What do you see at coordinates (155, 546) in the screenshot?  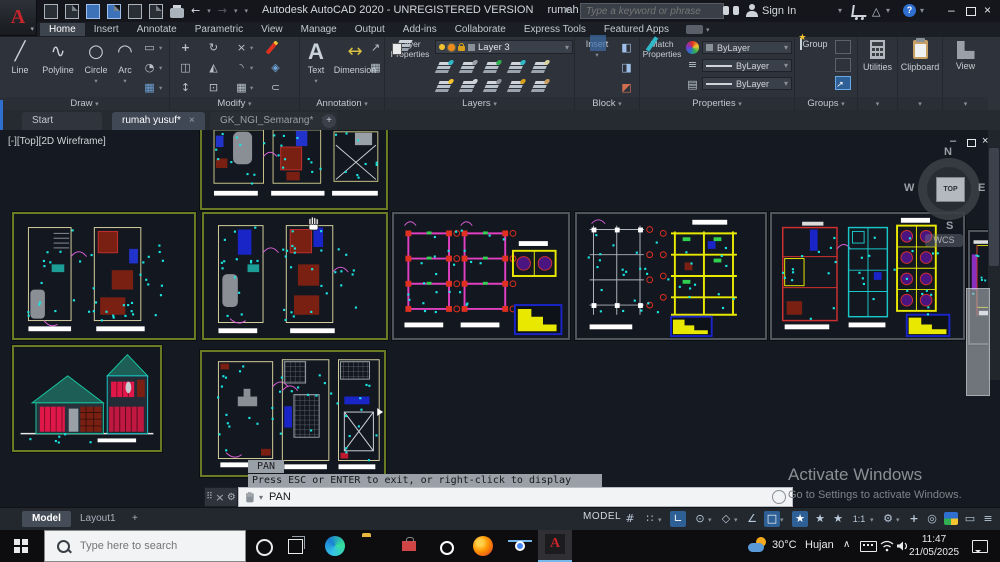 I see `taskbar-search-input` at bounding box center [155, 546].